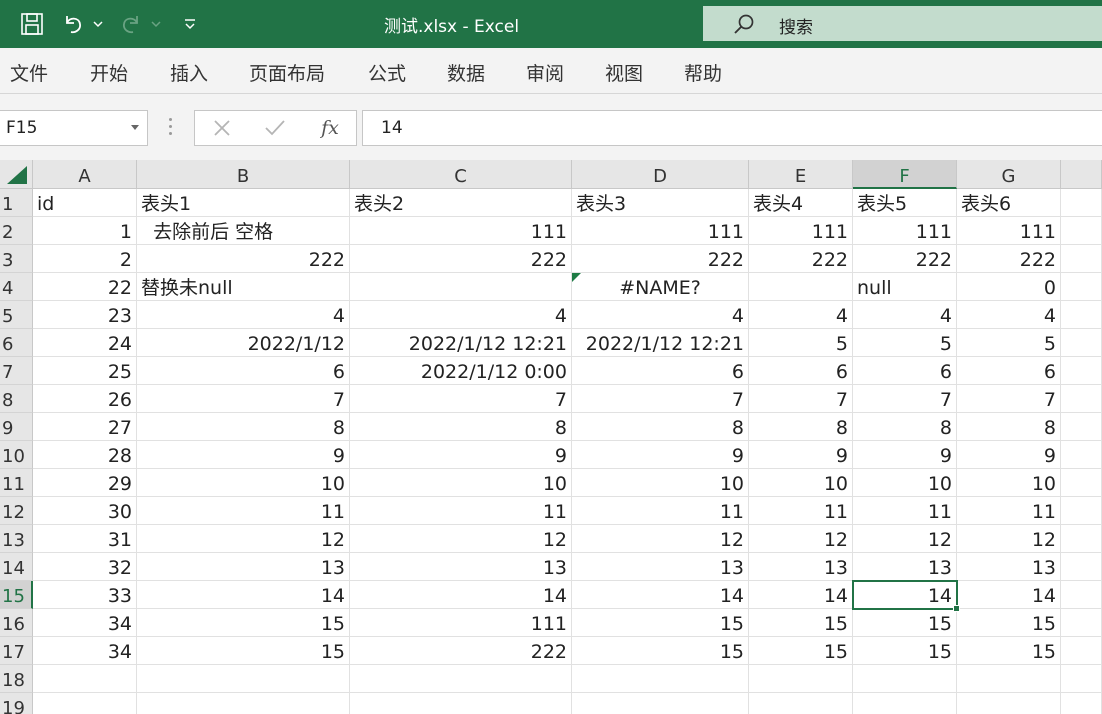 The image size is (1102, 714). Describe the element at coordinates (85, 315) in the screenshot. I see `cell-a5: 23` at that location.